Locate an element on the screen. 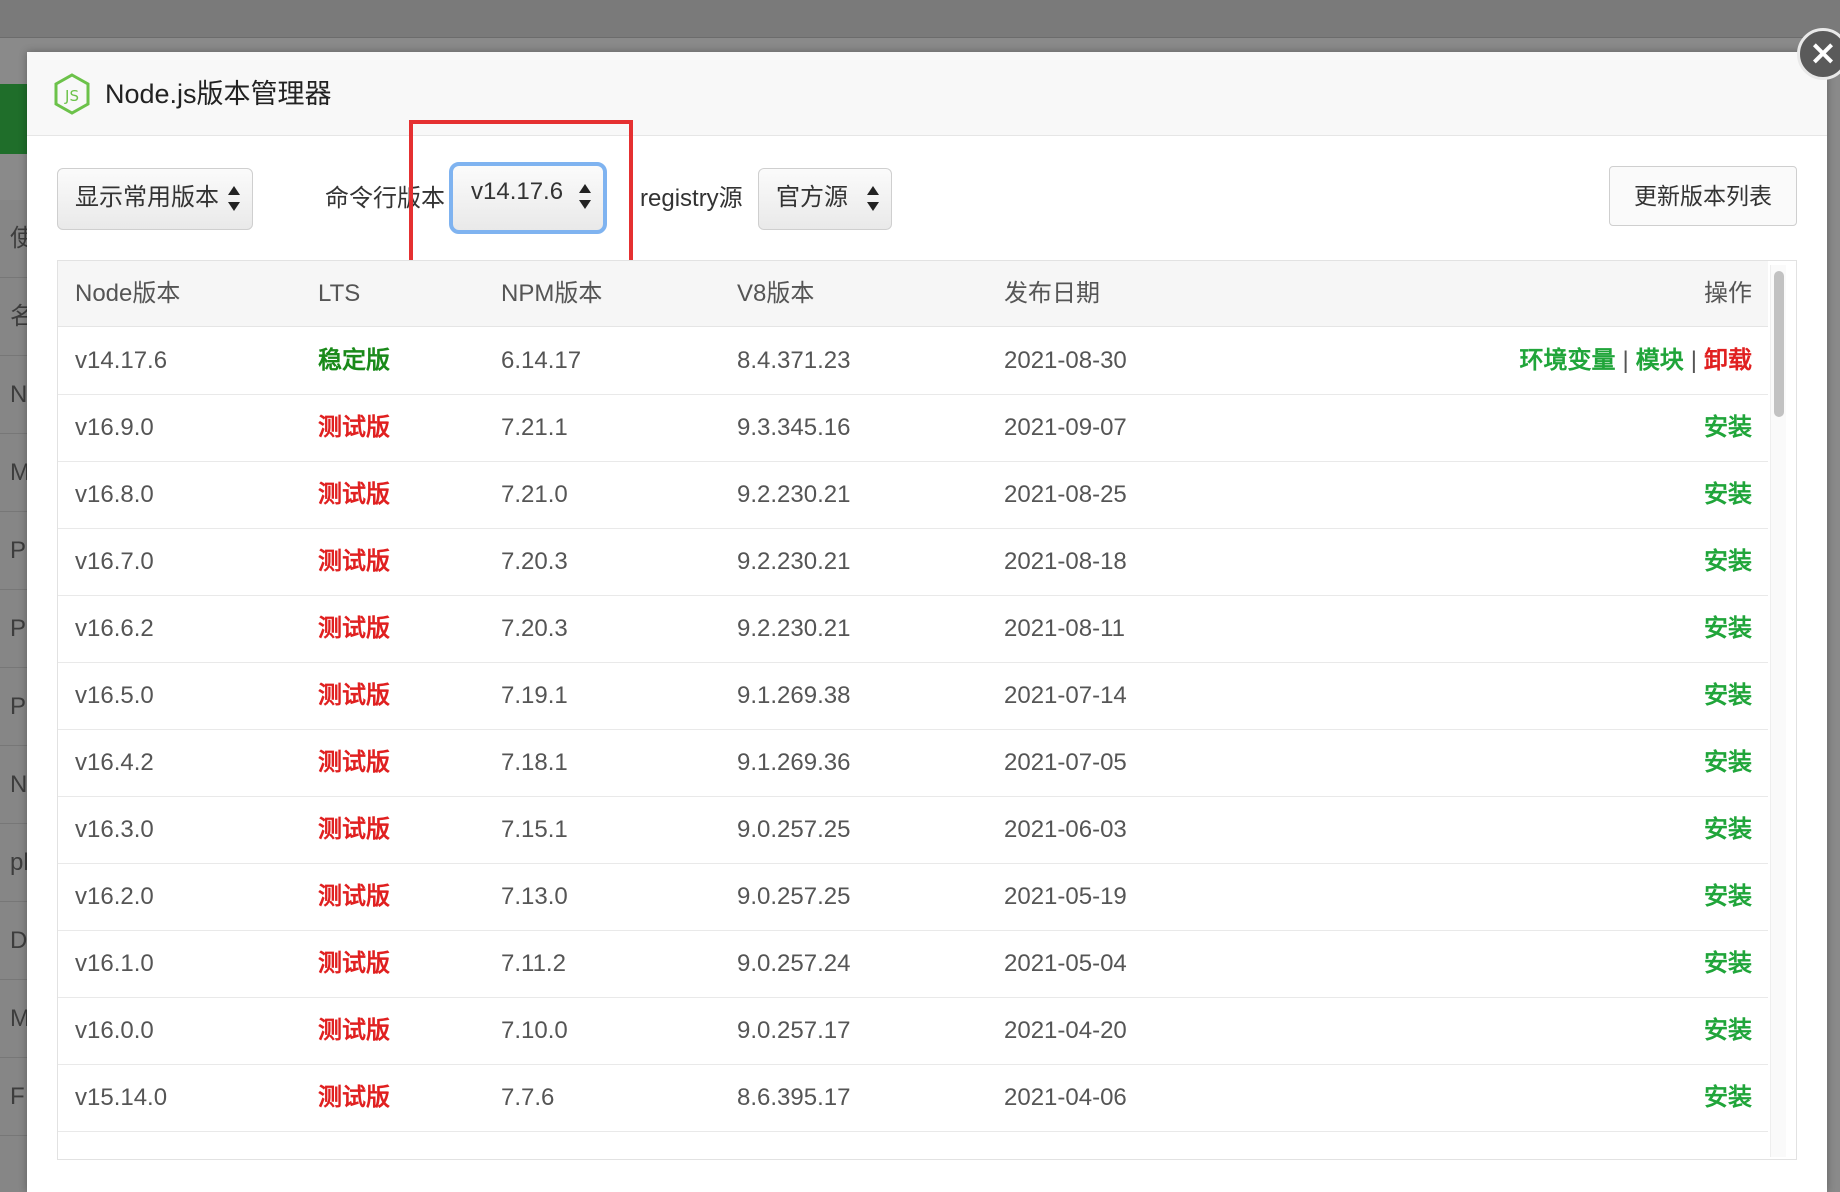 This screenshot has height=1192, width=1840. table-scrollbar is located at coordinates (1778, 711).